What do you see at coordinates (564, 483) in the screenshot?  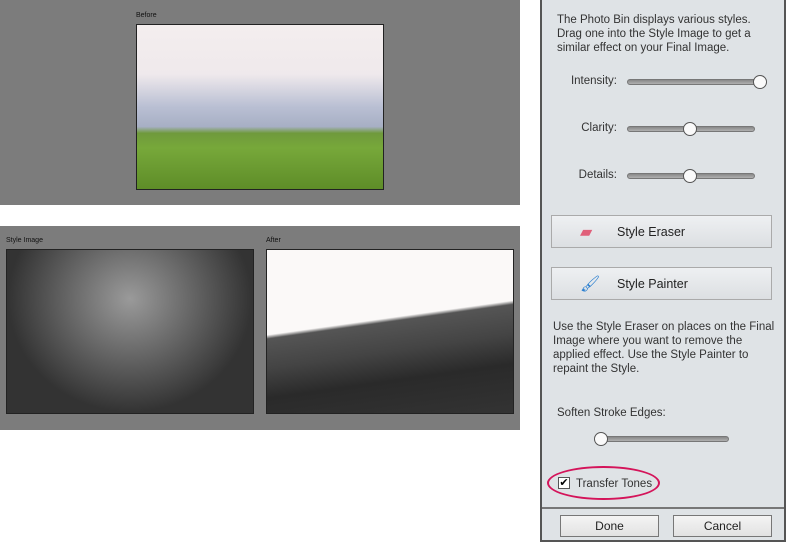 I see `transfer-tones-checkbox: ✔` at bounding box center [564, 483].